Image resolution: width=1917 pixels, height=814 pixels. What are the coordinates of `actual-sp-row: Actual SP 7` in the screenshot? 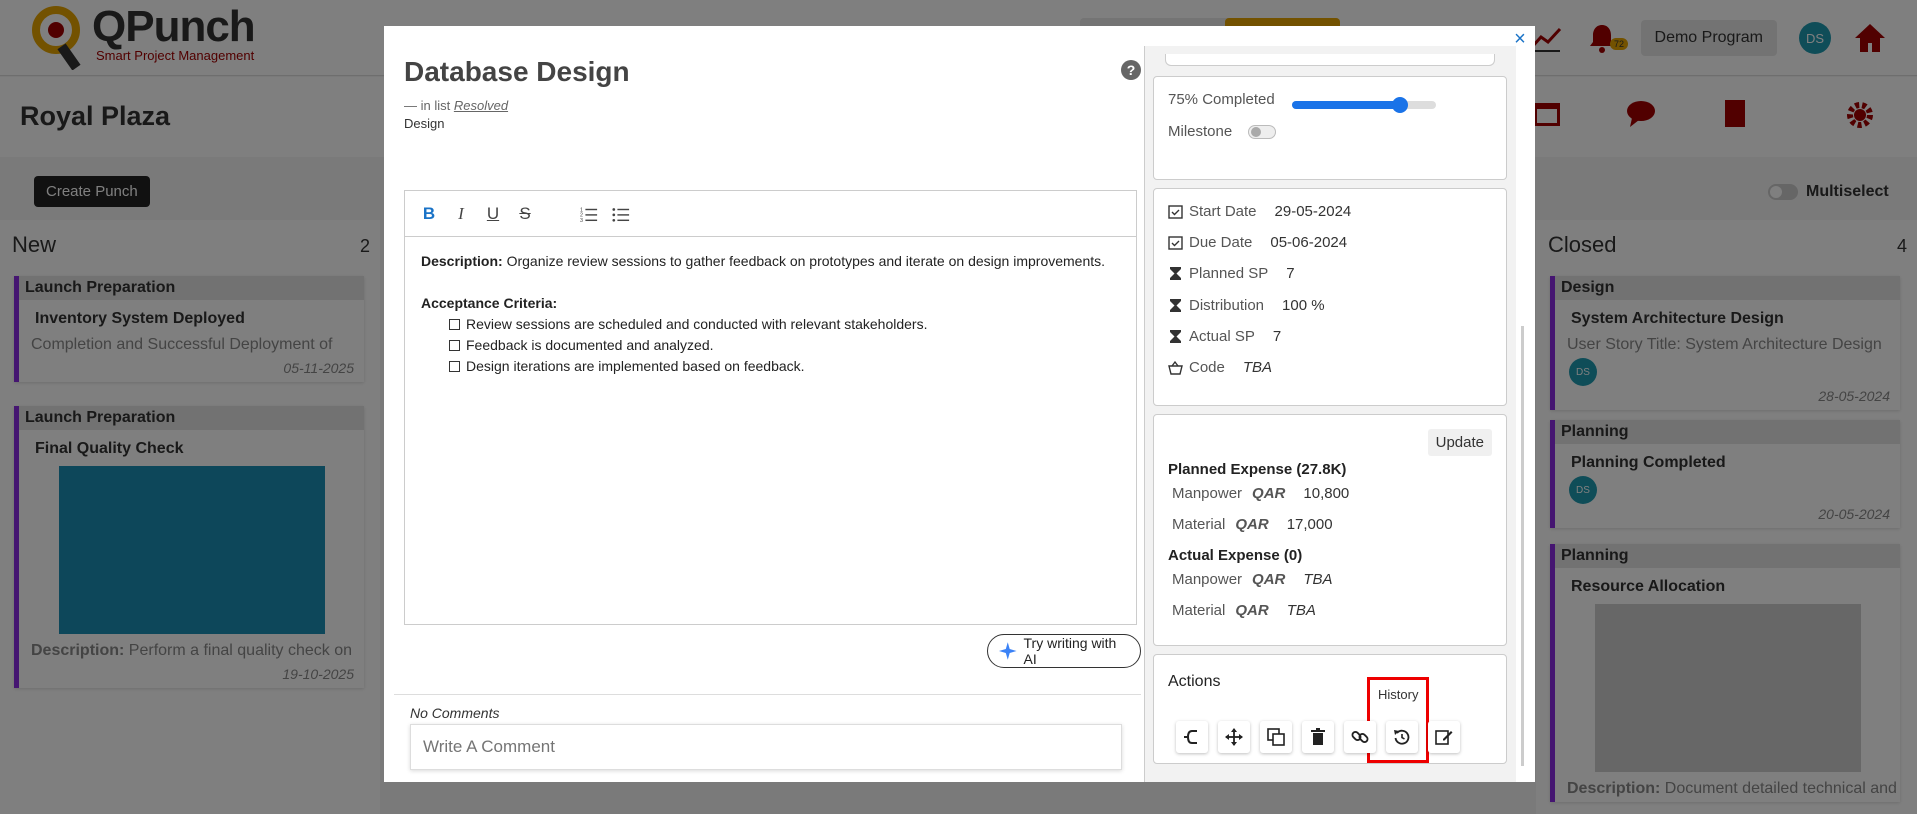 It's located at (1224, 336).